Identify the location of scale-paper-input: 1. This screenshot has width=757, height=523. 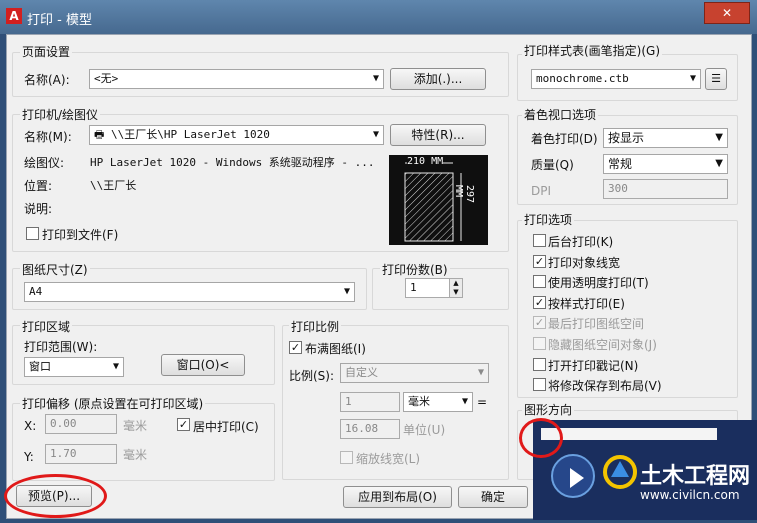
(370, 402).